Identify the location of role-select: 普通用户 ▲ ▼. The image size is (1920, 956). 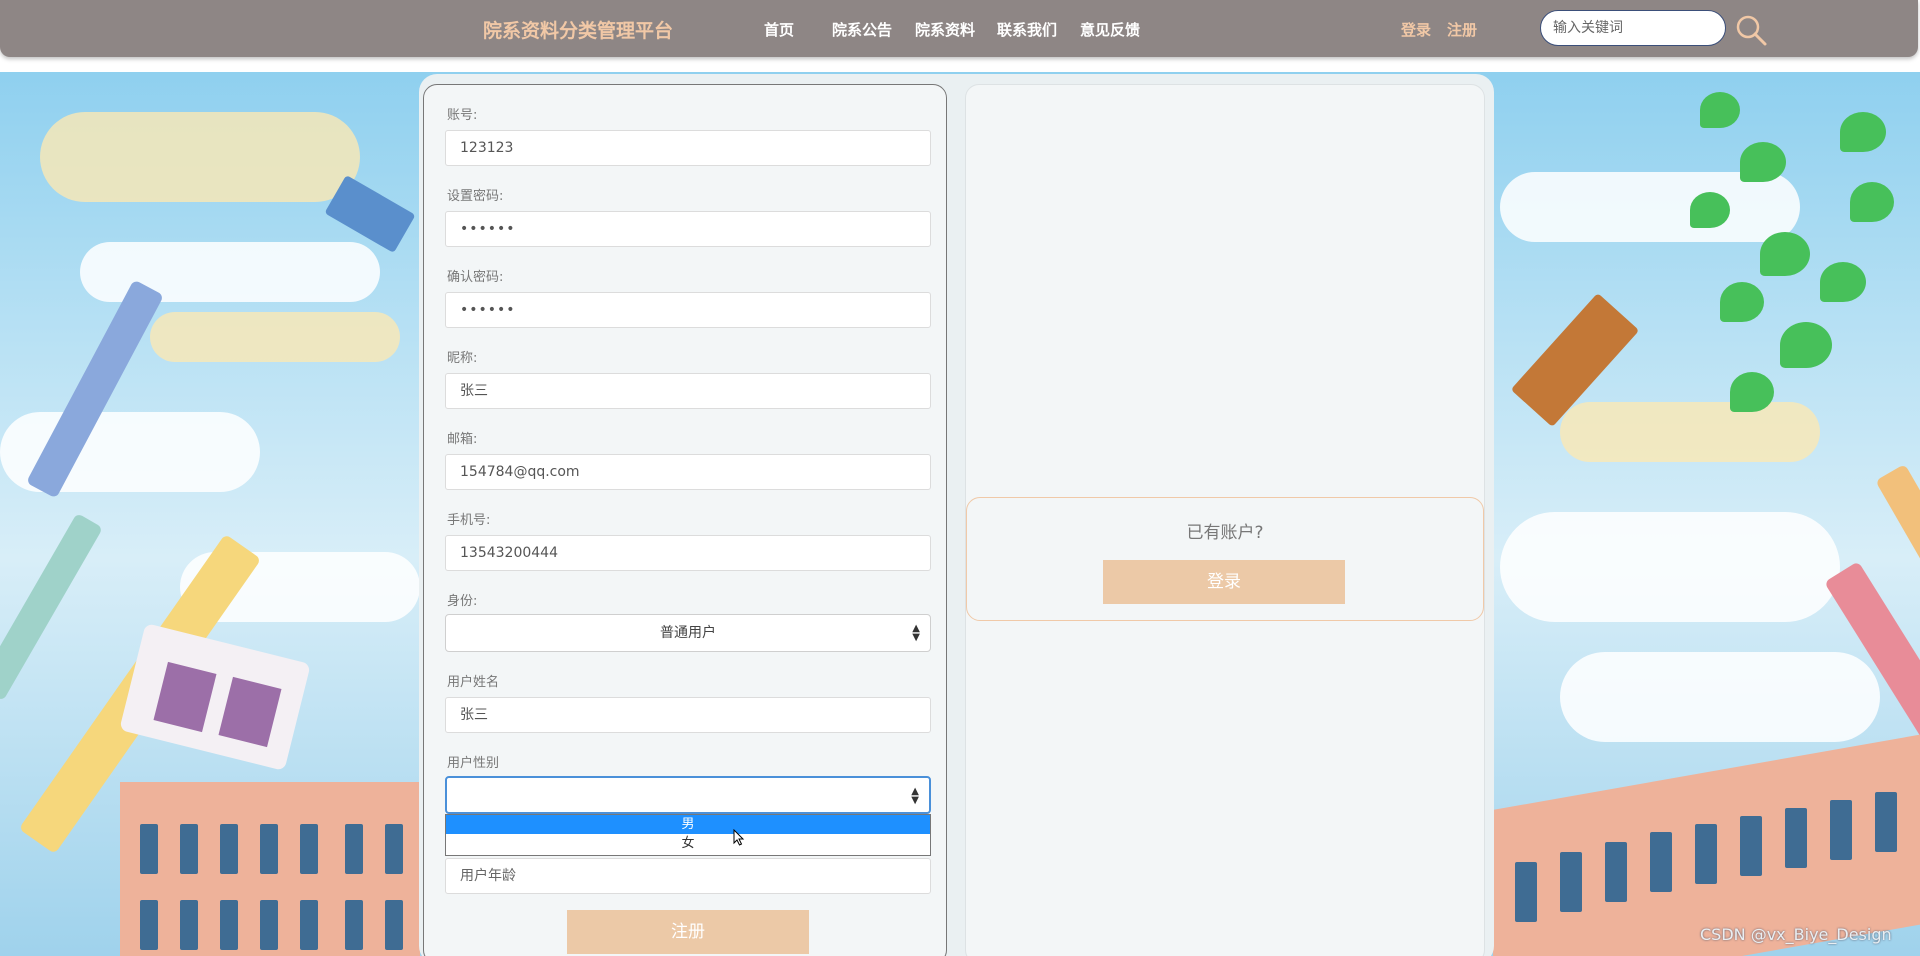
(688, 633).